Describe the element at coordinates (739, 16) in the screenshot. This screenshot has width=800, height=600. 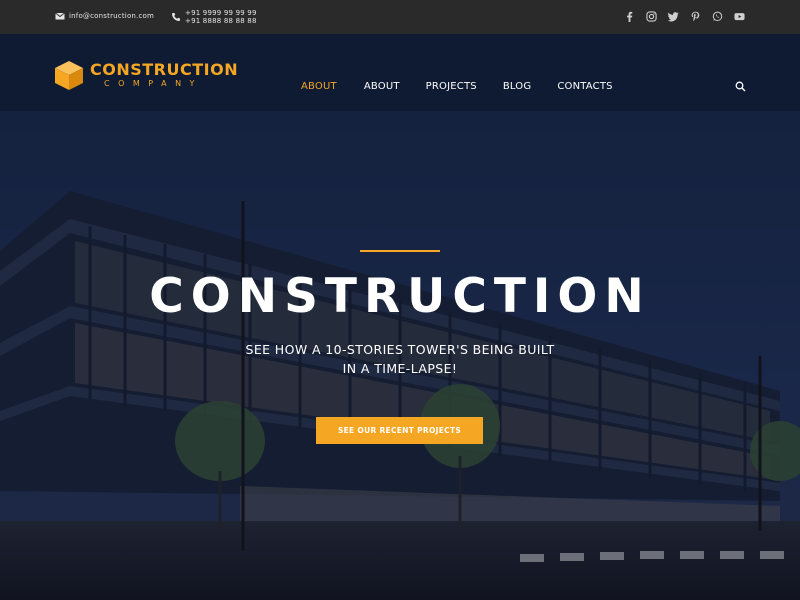
I see `youtube-icon` at that location.